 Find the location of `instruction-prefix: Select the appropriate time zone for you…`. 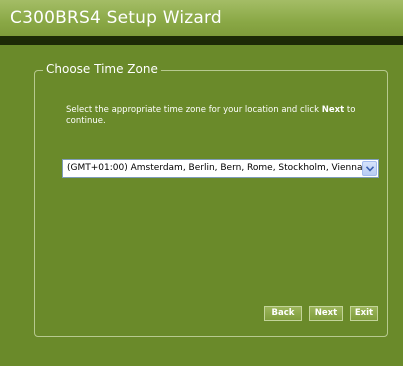

instruction-prefix: Select the appropriate time zone for you… is located at coordinates (194, 110).